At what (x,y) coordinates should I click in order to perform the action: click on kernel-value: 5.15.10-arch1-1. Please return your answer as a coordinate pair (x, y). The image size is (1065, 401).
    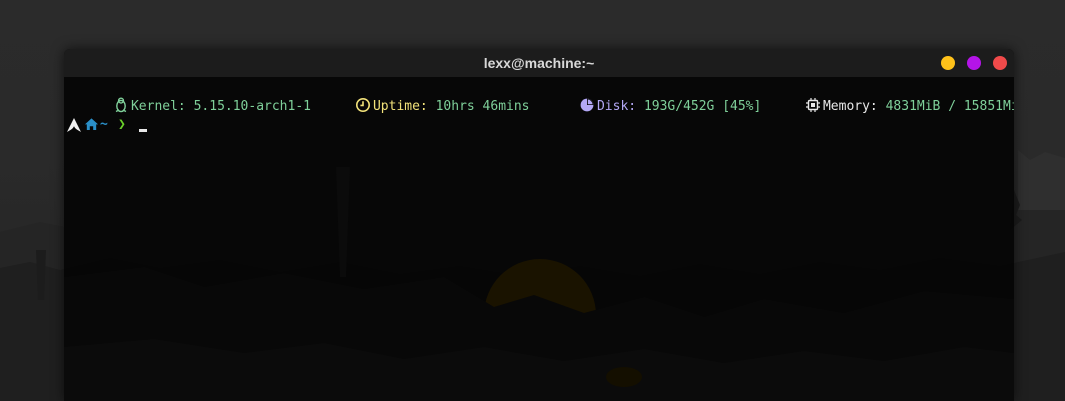
    Looking at the image, I should click on (252, 106).